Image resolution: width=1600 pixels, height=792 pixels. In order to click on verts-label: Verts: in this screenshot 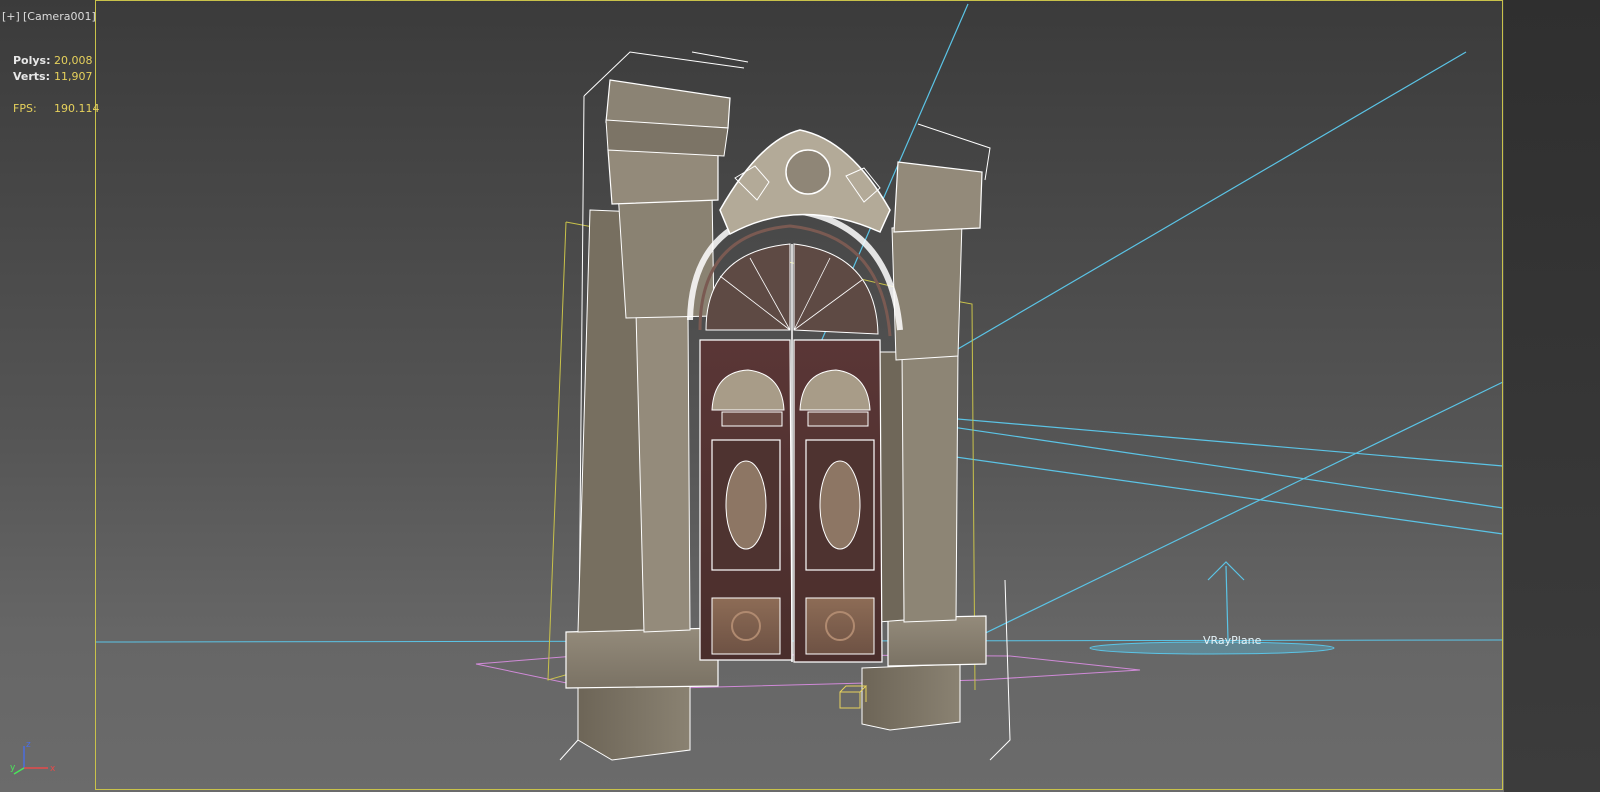, I will do `click(32, 76)`.